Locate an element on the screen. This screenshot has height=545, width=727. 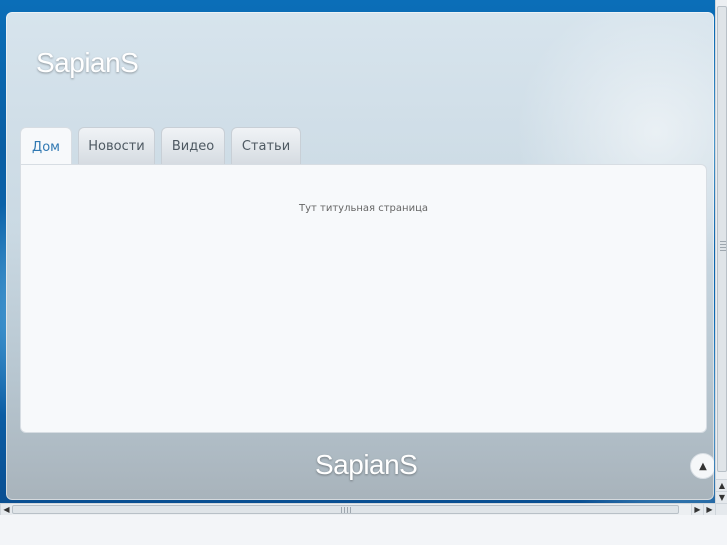
horizontal-scroll-thumb is located at coordinates (345, 509).